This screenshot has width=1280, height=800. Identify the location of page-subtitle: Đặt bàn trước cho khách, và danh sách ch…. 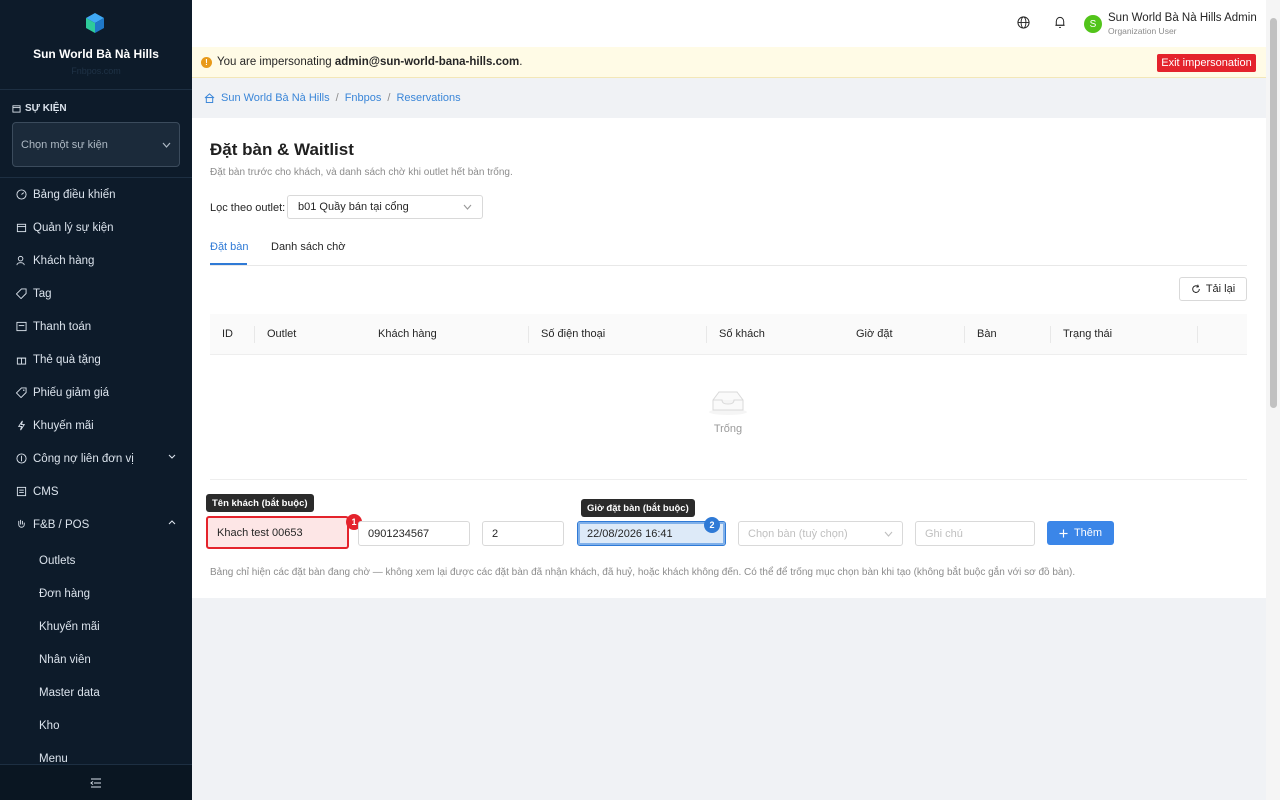
(361, 172).